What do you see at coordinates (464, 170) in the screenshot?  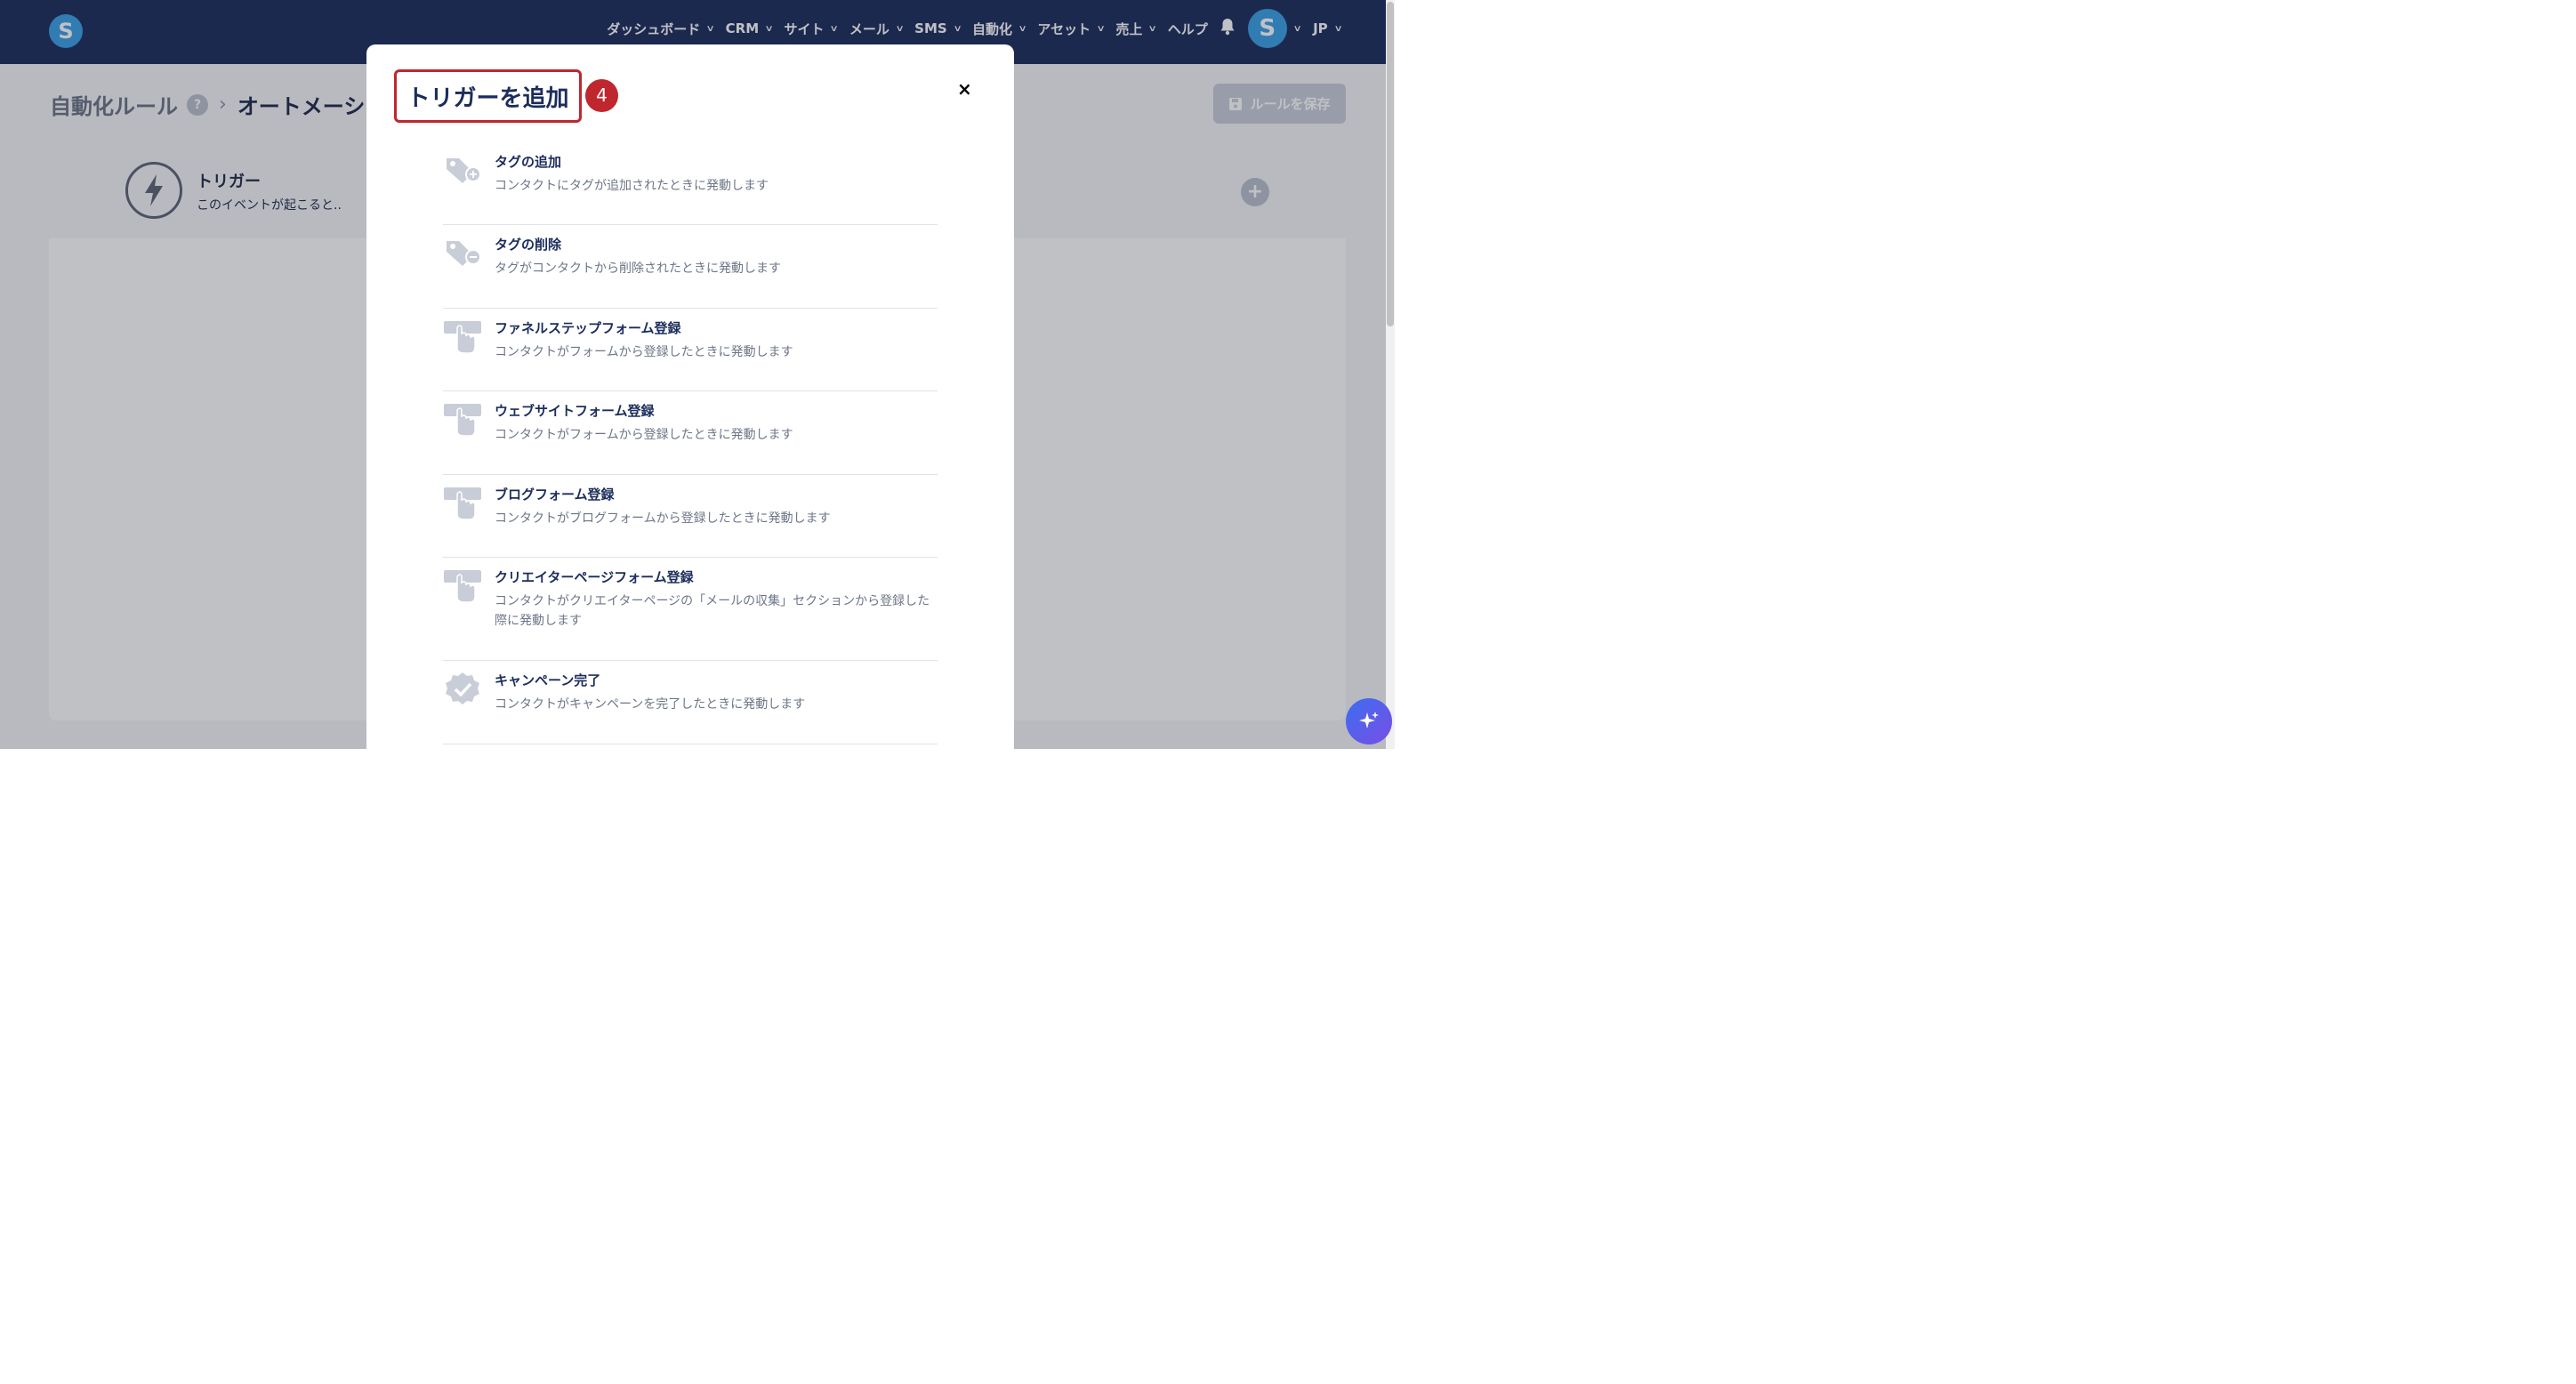 I see `tag-add-icon` at bounding box center [464, 170].